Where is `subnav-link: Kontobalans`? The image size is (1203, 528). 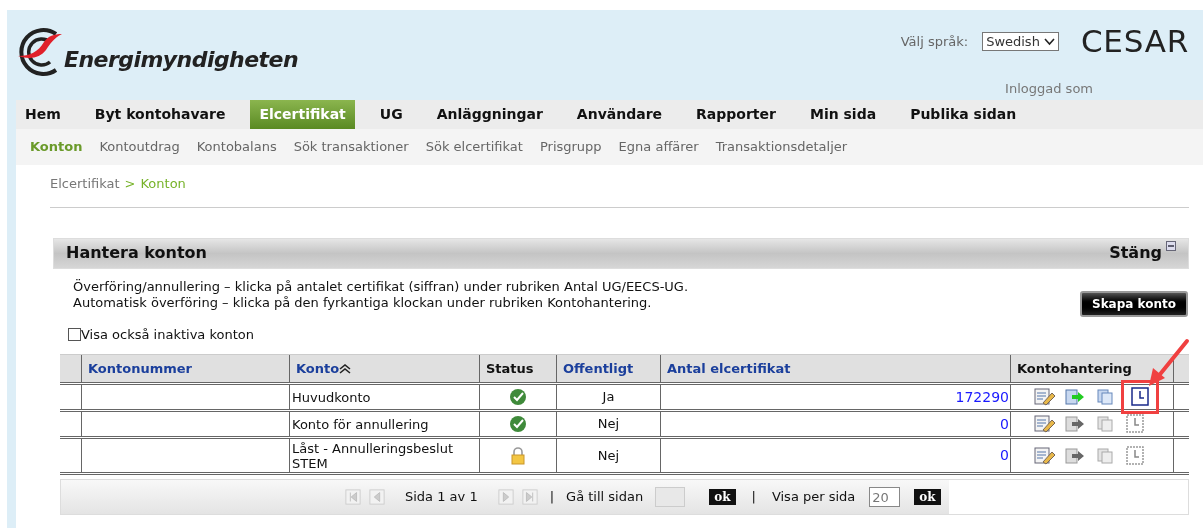
subnav-link: Kontobalans is located at coordinates (236, 147).